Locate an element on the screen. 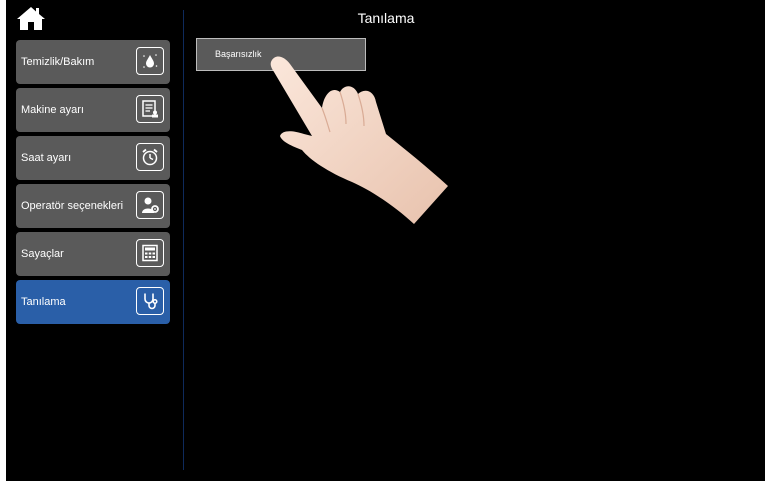 The height and width of the screenshot is (485, 768). counter-icon is located at coordinates (150, 253).